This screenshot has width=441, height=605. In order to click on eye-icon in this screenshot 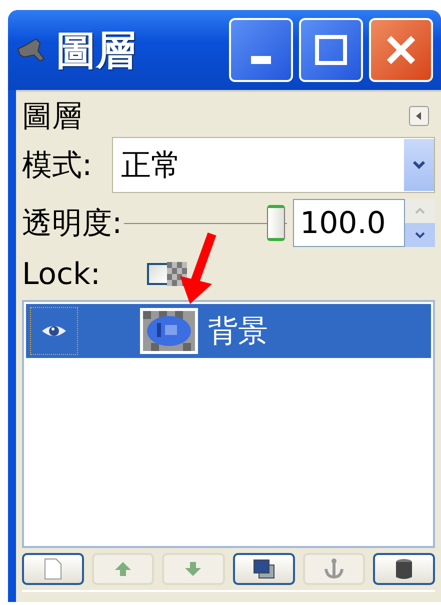, I will do `click(54, 331)`.